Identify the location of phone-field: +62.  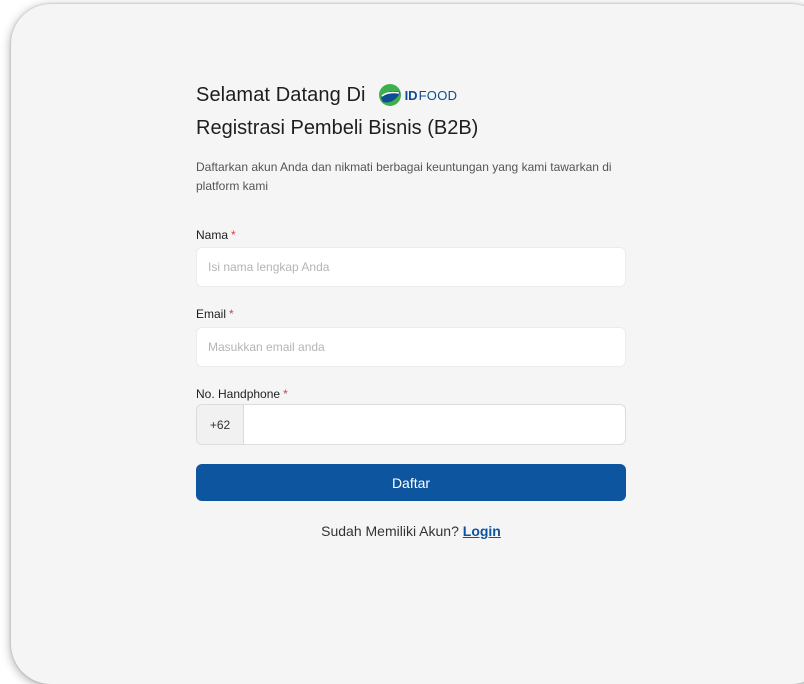
(411, 424).